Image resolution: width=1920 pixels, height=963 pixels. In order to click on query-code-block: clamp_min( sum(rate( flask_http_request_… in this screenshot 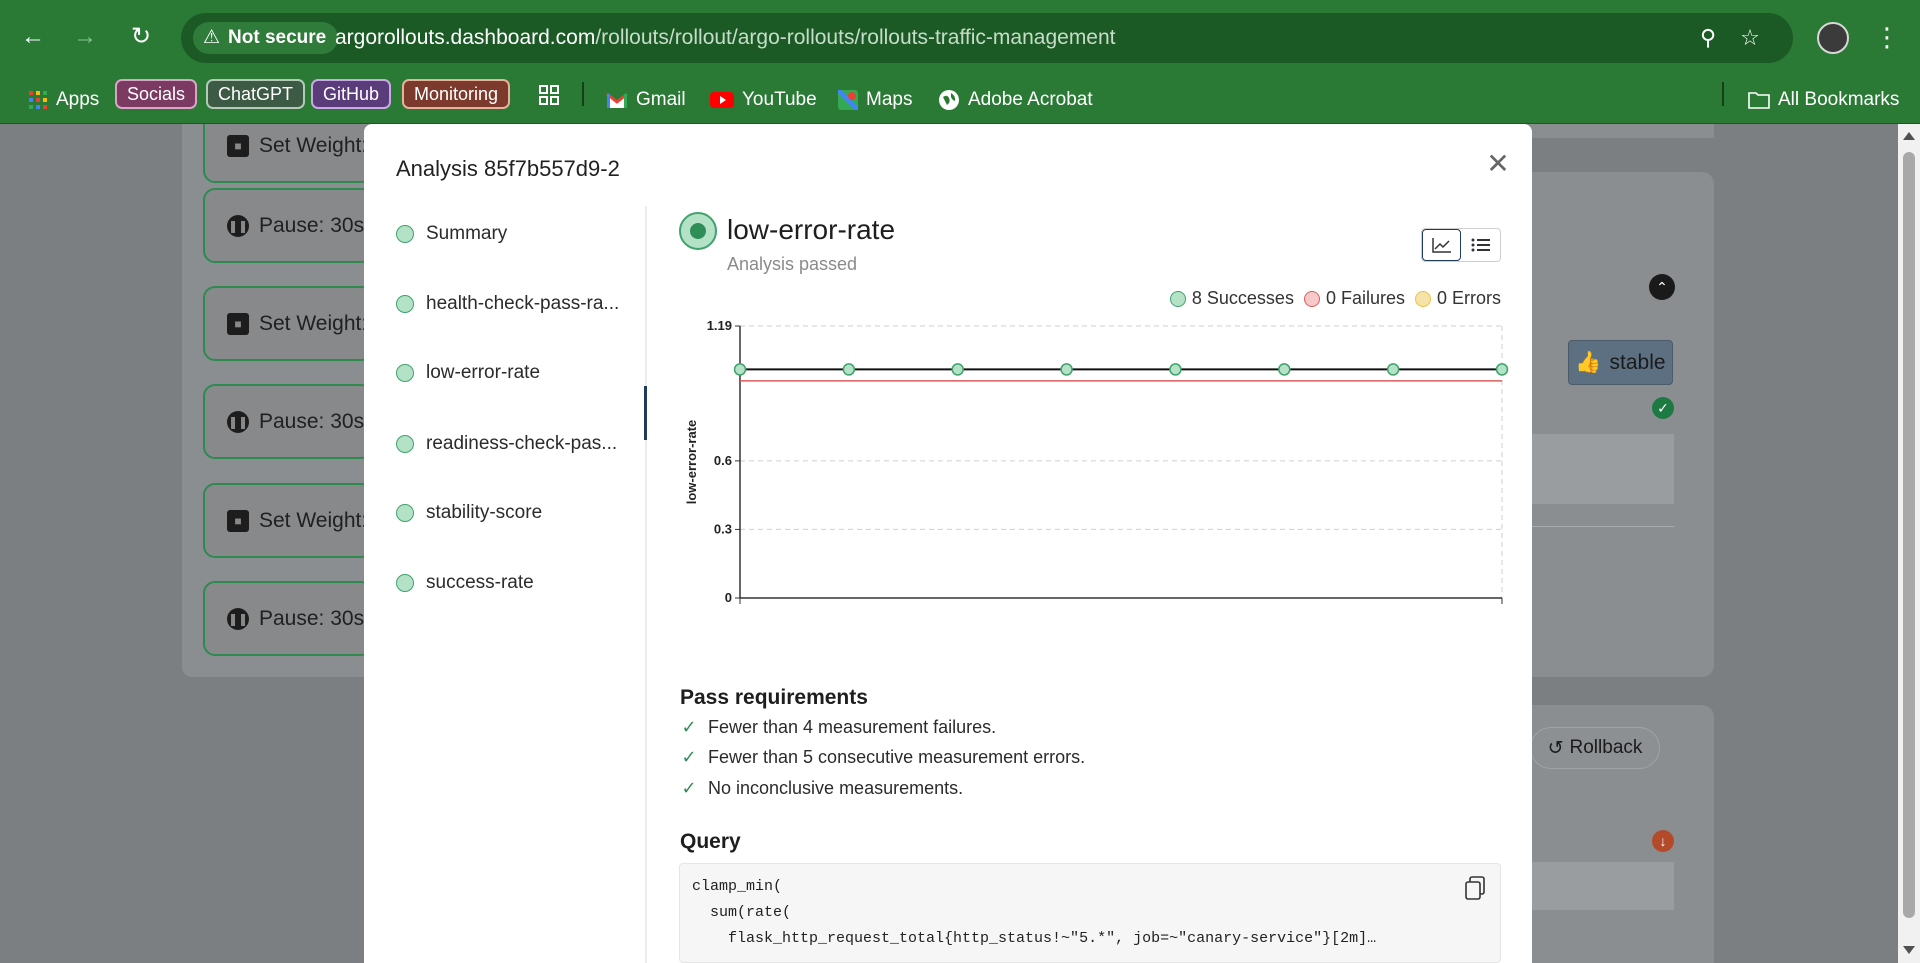, I will do `click(1090, 913)`.